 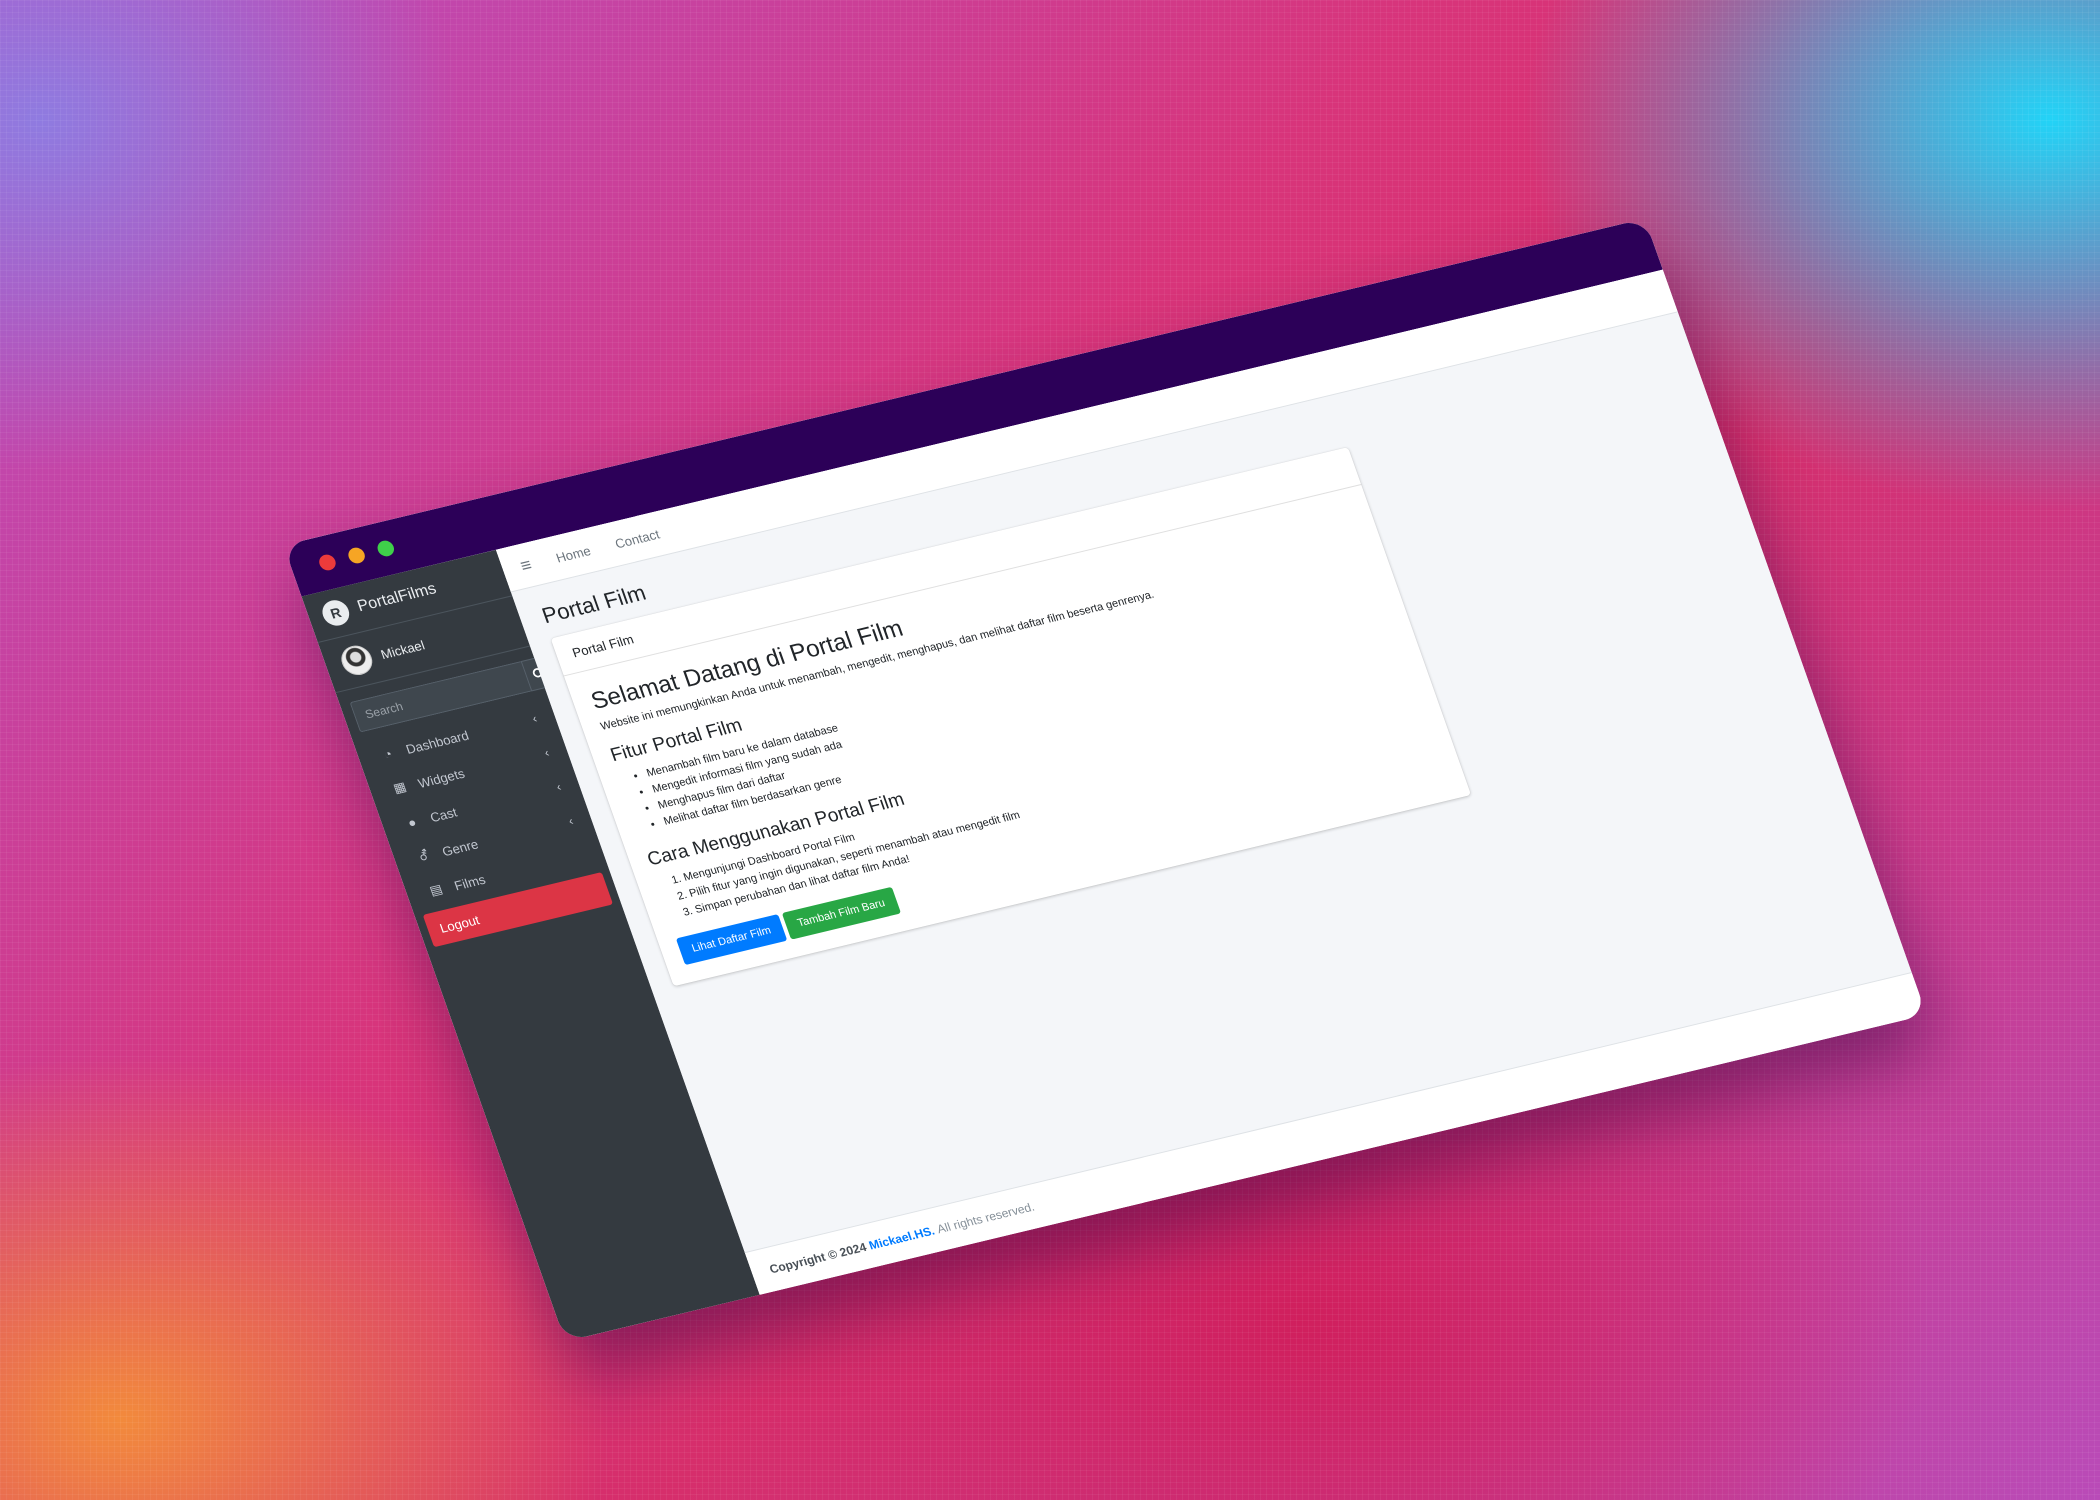 What do you see at coordinates (357, 660) in the screenshot?
I see `avatar` at bounding box center [357, 660].